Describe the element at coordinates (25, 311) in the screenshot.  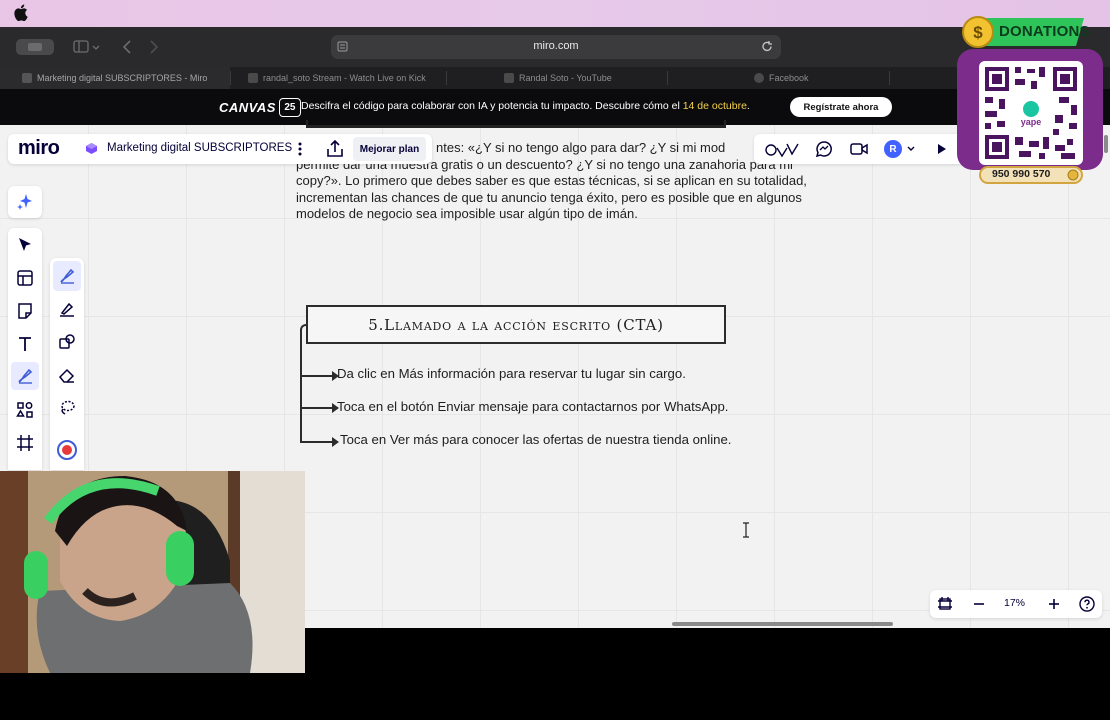
I see `sticky-note-icon` at that location.